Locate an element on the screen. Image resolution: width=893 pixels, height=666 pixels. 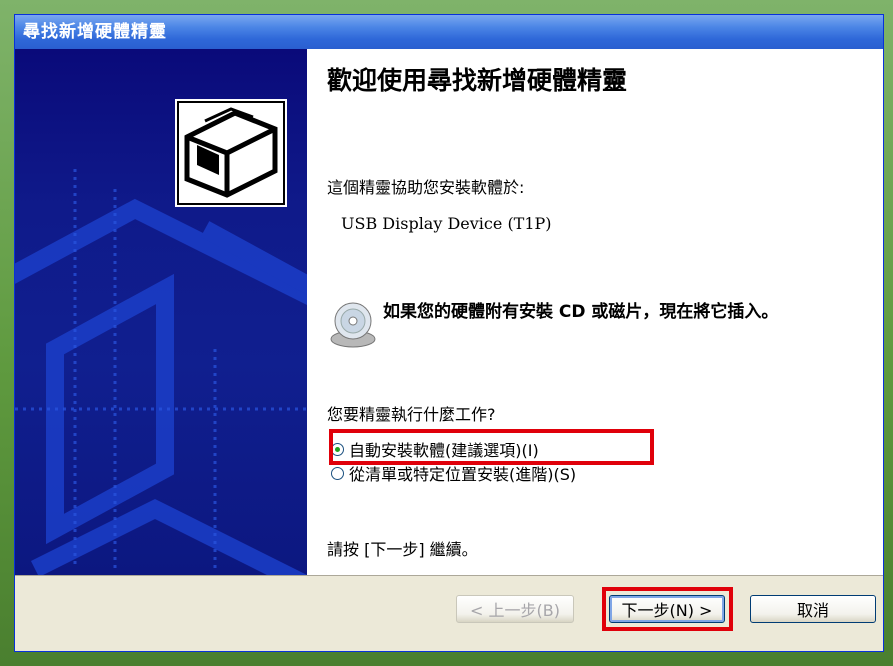
next-highlight-box is located at coordinates (667, 609).